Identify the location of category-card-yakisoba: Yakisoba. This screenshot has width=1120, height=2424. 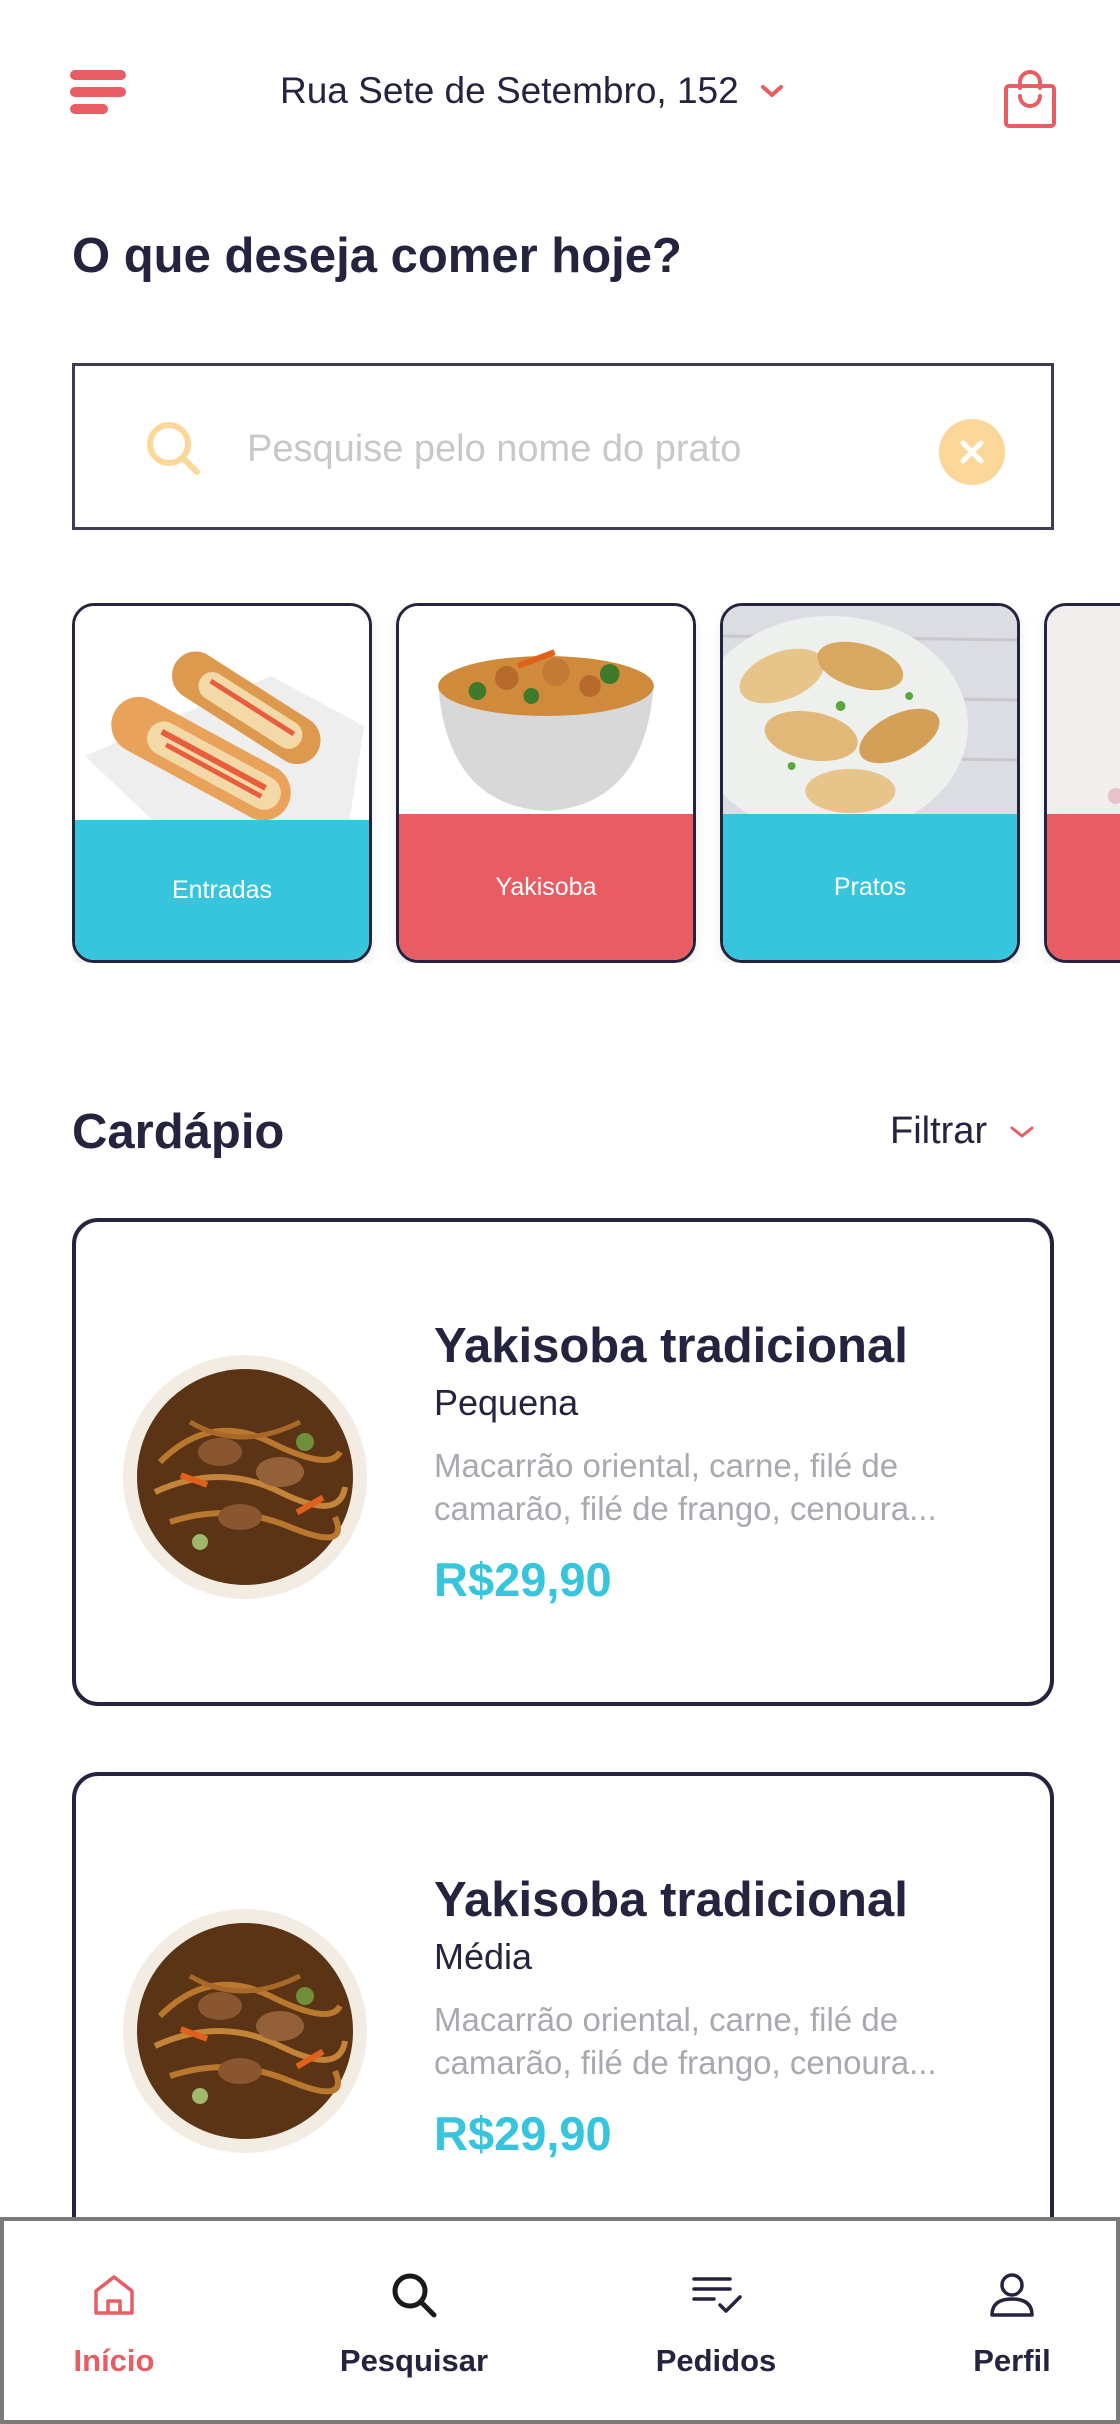
(546, 783).